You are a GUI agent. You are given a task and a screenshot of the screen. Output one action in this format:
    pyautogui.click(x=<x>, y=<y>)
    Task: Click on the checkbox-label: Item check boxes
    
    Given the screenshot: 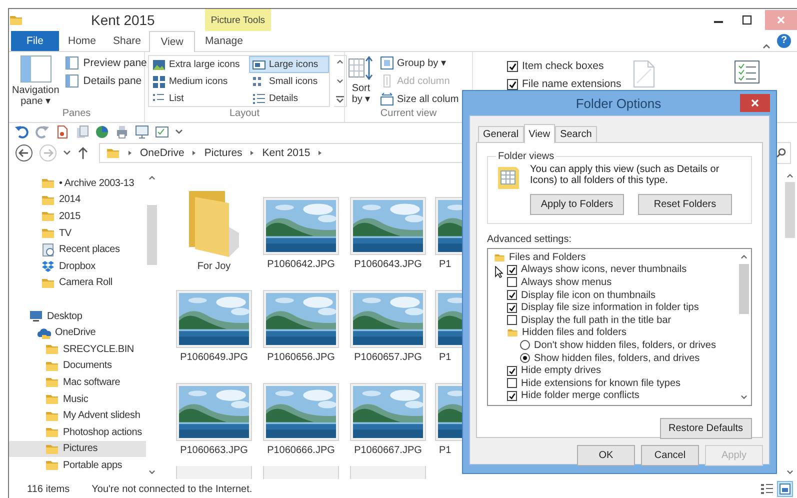 What is the action you would take?
    pyautogui.click(x=563, y=66)
    